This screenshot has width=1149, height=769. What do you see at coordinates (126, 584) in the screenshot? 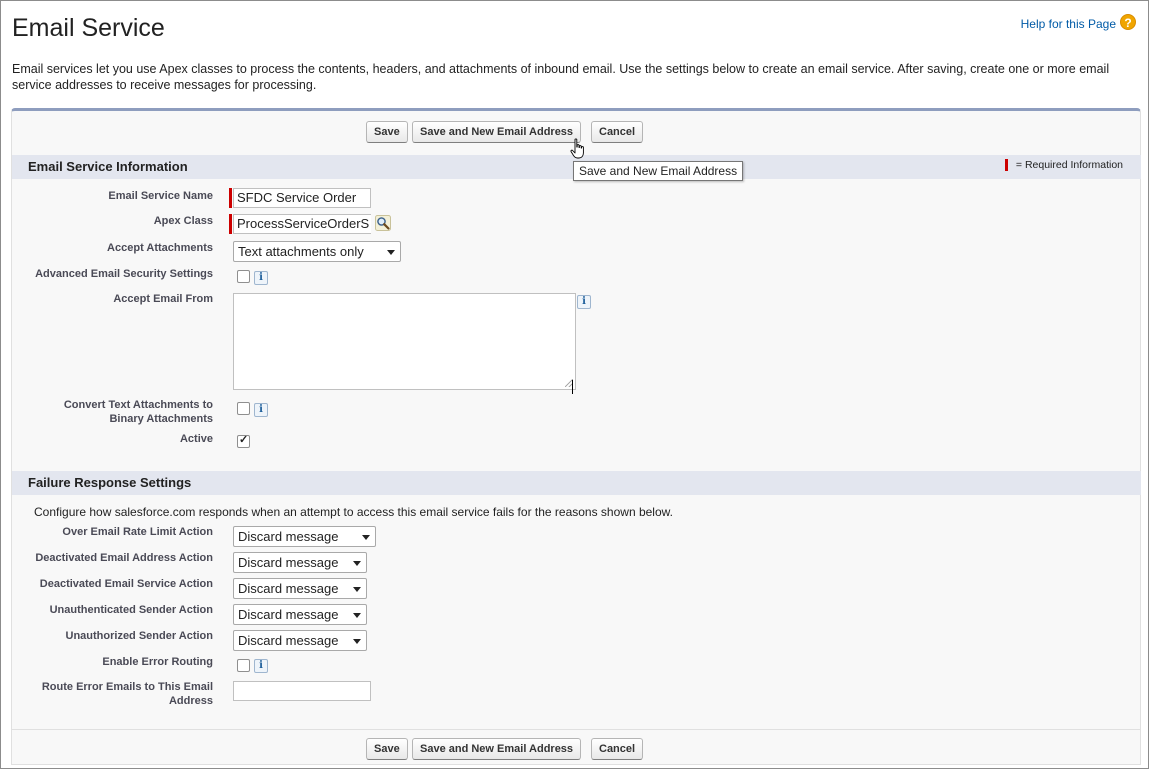
I see `deactivated-service-label: Deactivated Email Service Action` at bounding box center [126, 584].